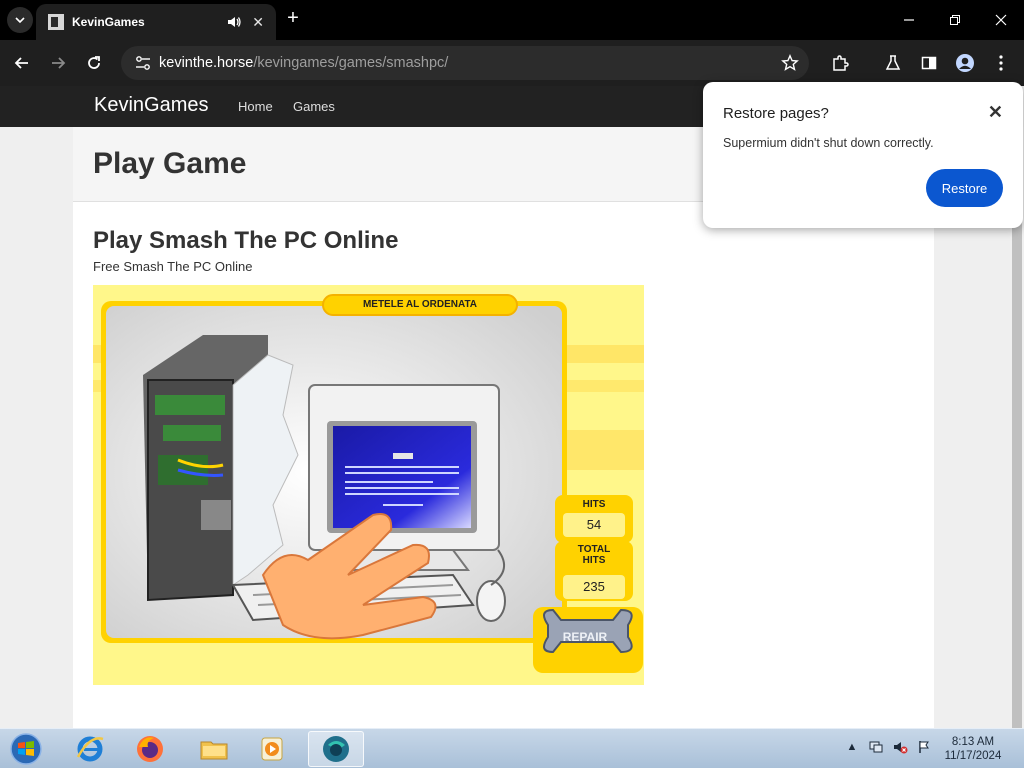  What do you see at coordinates (170, 163) in the screenshot?
I see `page-title: Play Game` at bounding box center [170, 163].